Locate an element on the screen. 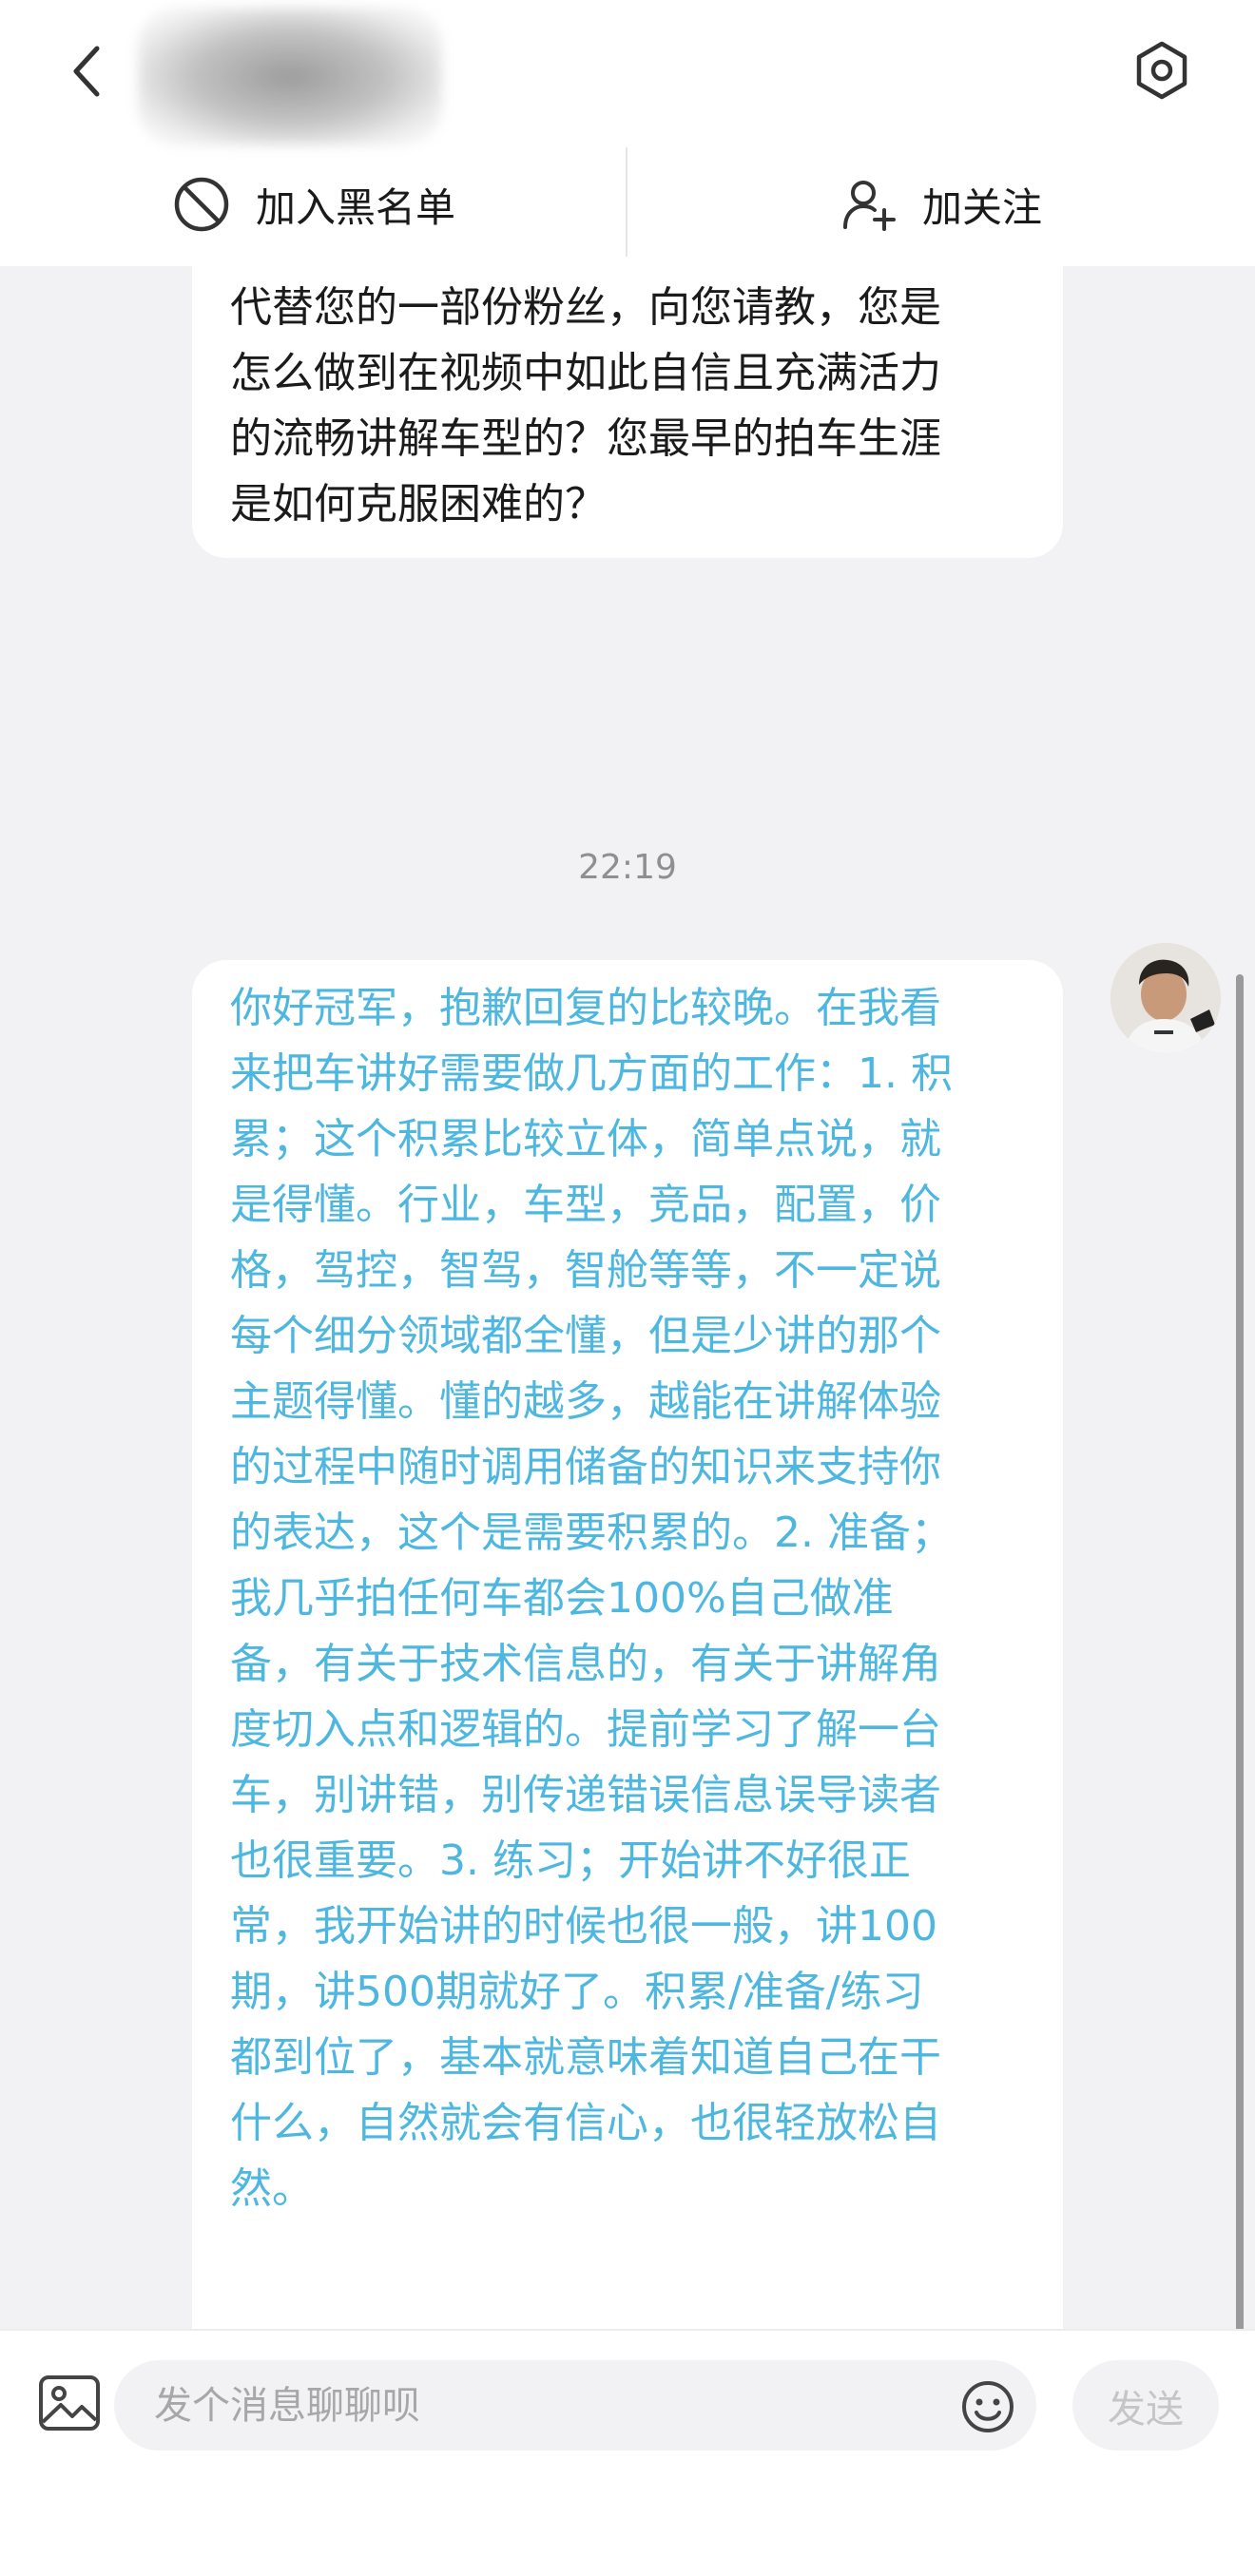  chat-header: 加入黑名单 加关注 is located at coordinates (627, 133).